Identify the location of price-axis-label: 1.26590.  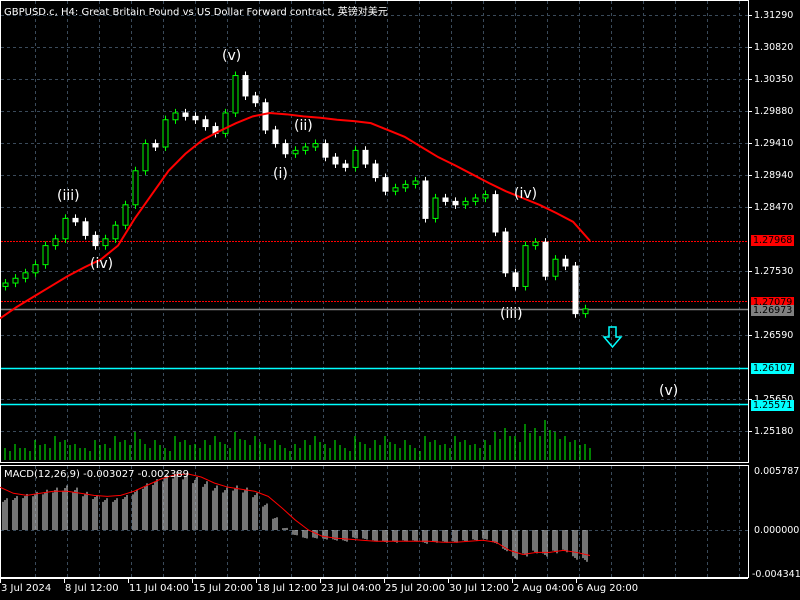
(774, 335).